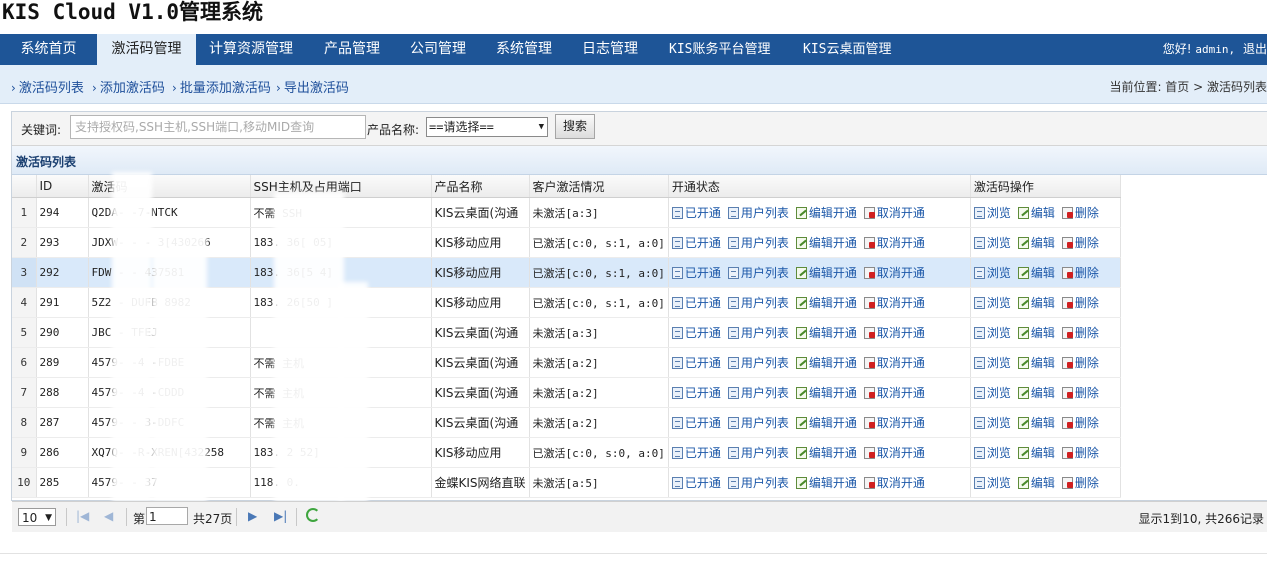  I want to click on nav-item-logs: 日志管理, so click(610, 49).